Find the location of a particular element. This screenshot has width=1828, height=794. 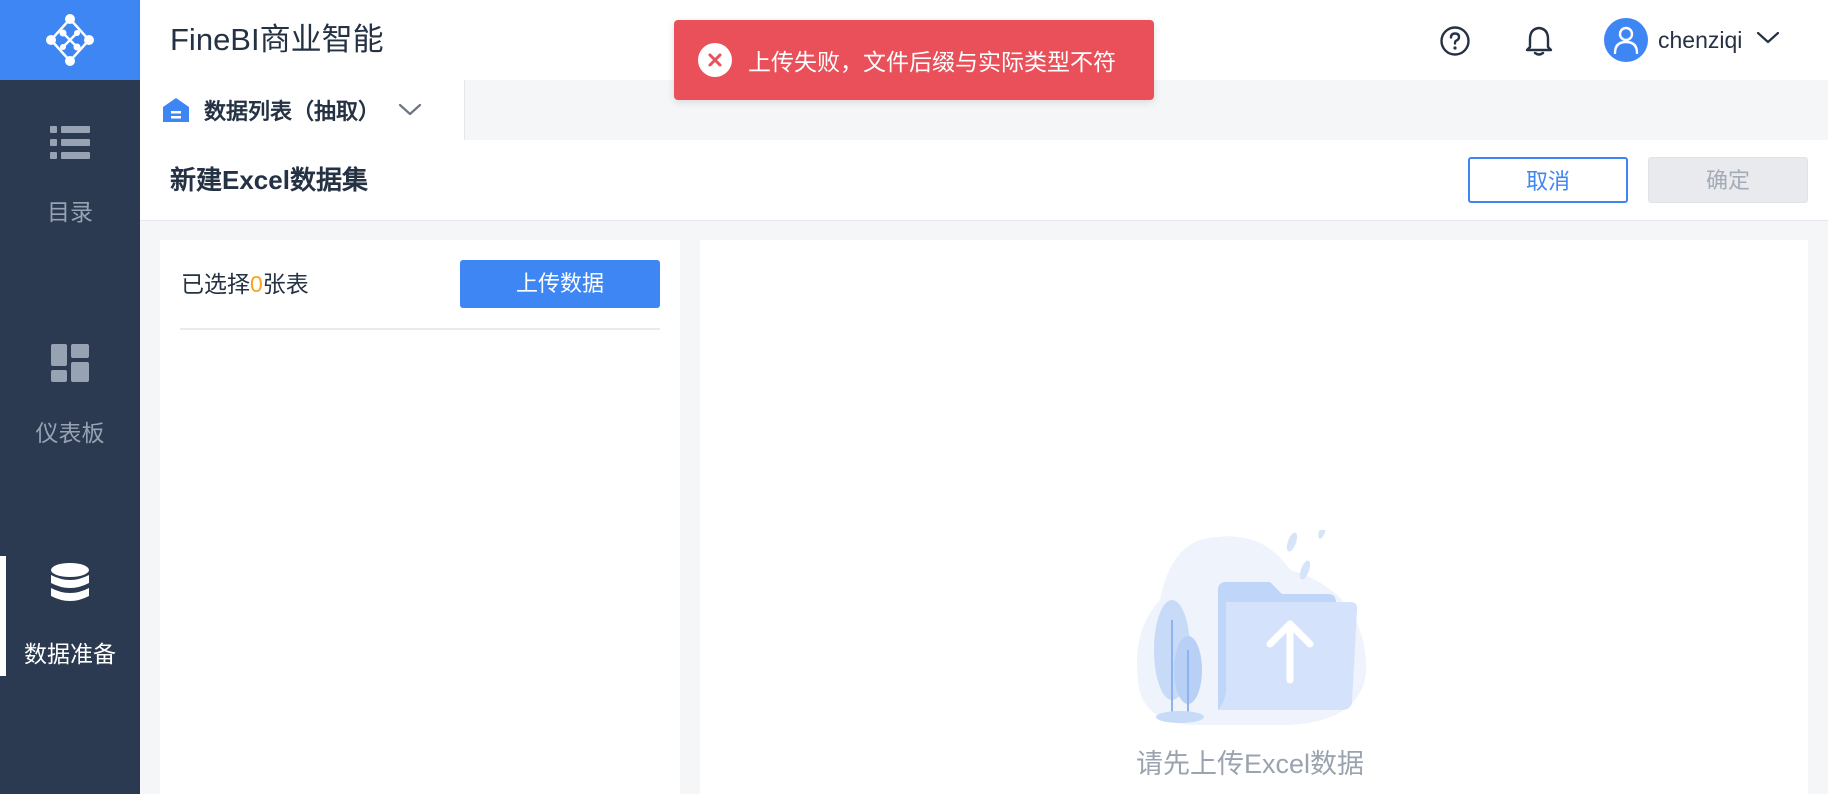

username: chenziqi is located at coordinates (1700, 40).